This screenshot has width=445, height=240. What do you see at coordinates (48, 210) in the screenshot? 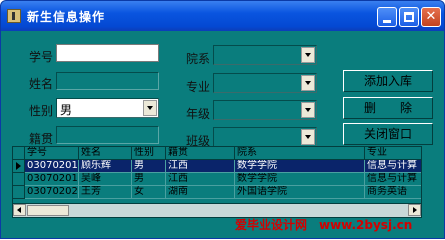
I see `scrollbar-thumb` at bounding box center [48, 210].